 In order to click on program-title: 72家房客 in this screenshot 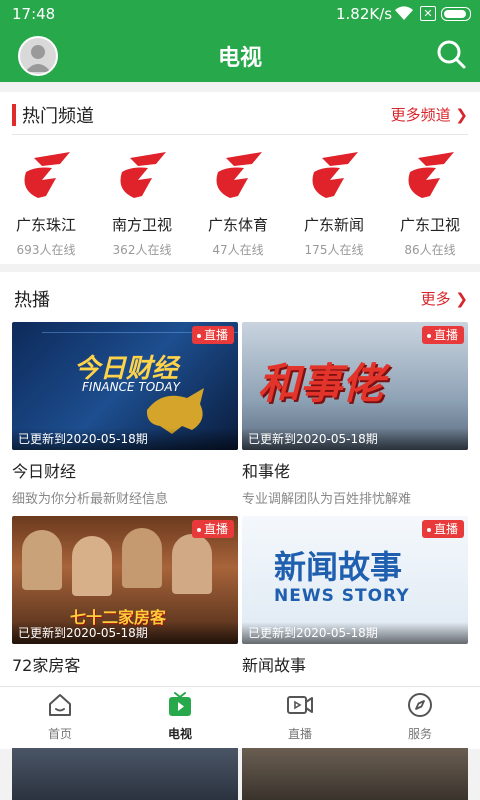, I will do `click(46, 665)`.